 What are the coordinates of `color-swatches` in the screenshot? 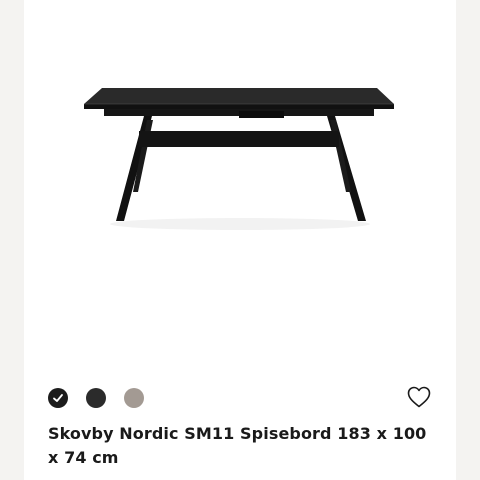 It's located at (96, 398).